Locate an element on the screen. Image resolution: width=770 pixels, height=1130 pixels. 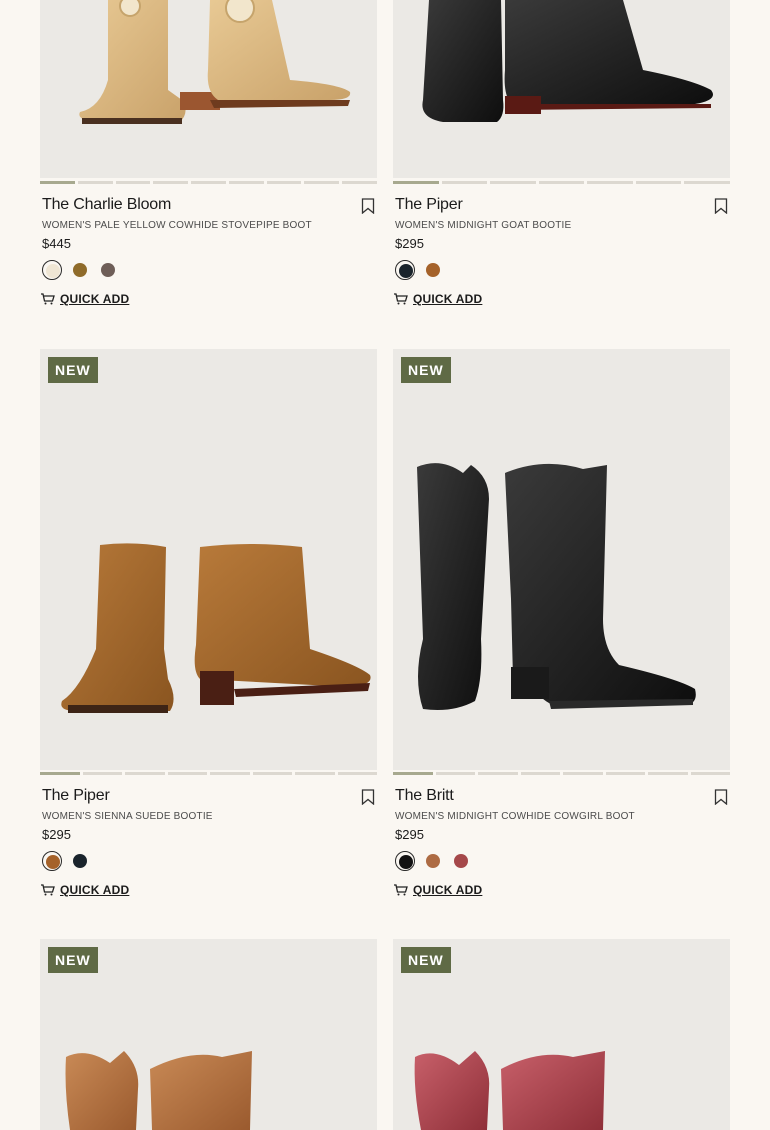
product-name: The Britt is located at coordinates (424, 796).